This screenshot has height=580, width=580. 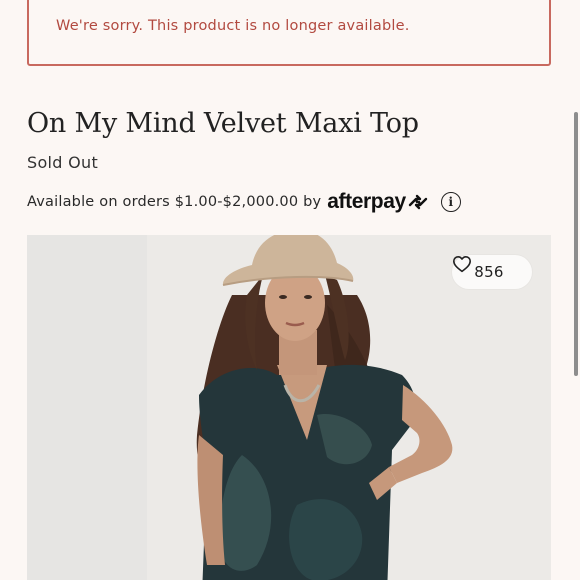 I want to click on afterpay-logo: afterpay, so click(x=378, y=202).